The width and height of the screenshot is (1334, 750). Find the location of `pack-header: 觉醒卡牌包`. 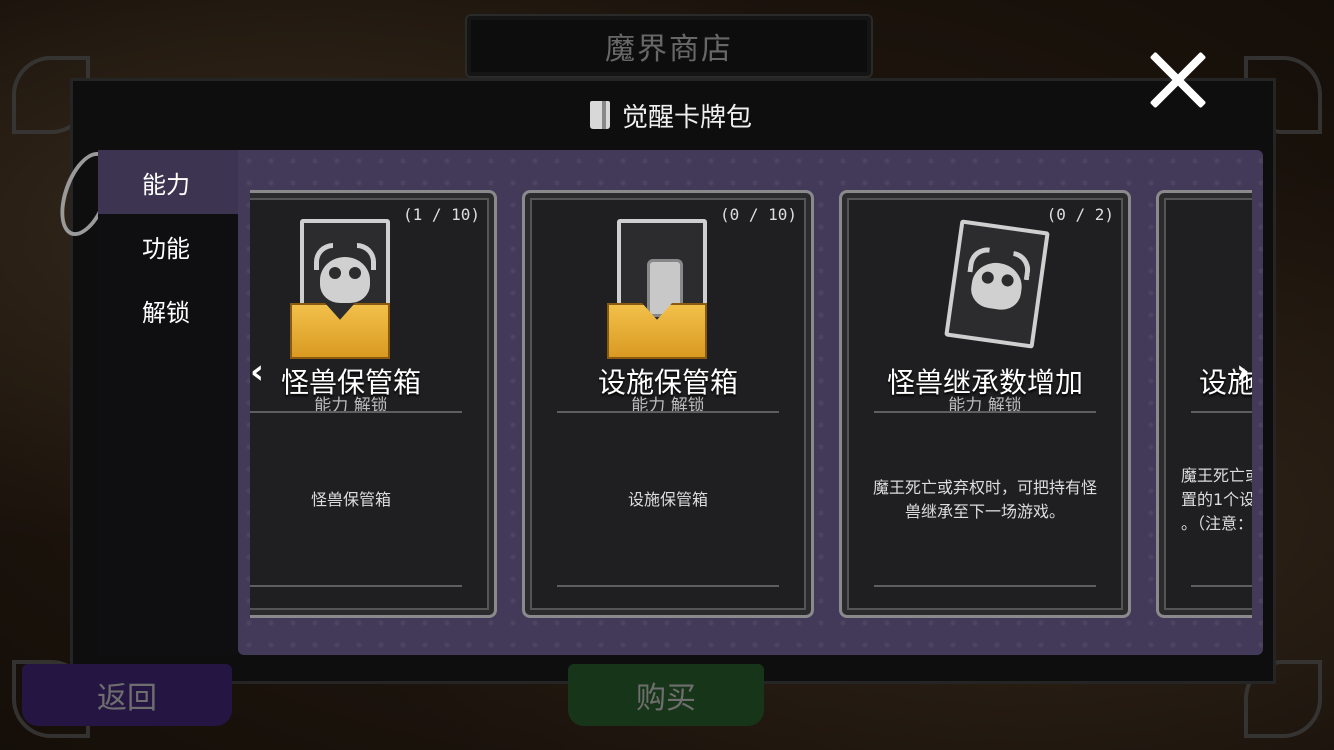

pack-header: 觉醒卡牌包 is located at coordinates (671, 115).